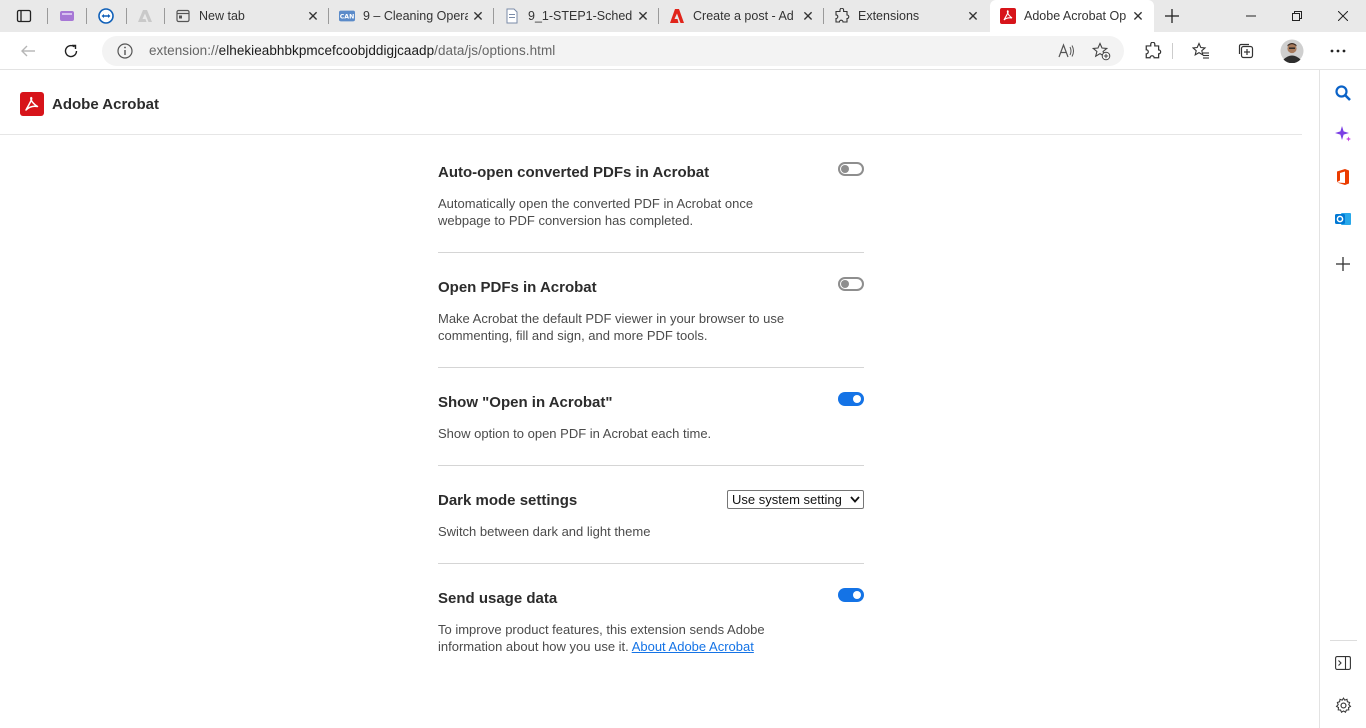 The height and width of the screenshot is (728, 1366). Describe the element at coordinates (1343, 705) in the screenshot. I see `sidebar-settings-gear-icon` at that location.